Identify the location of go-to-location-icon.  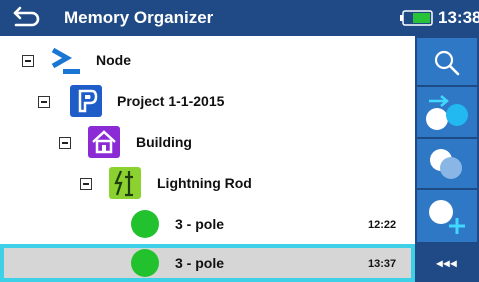
(447, 112).